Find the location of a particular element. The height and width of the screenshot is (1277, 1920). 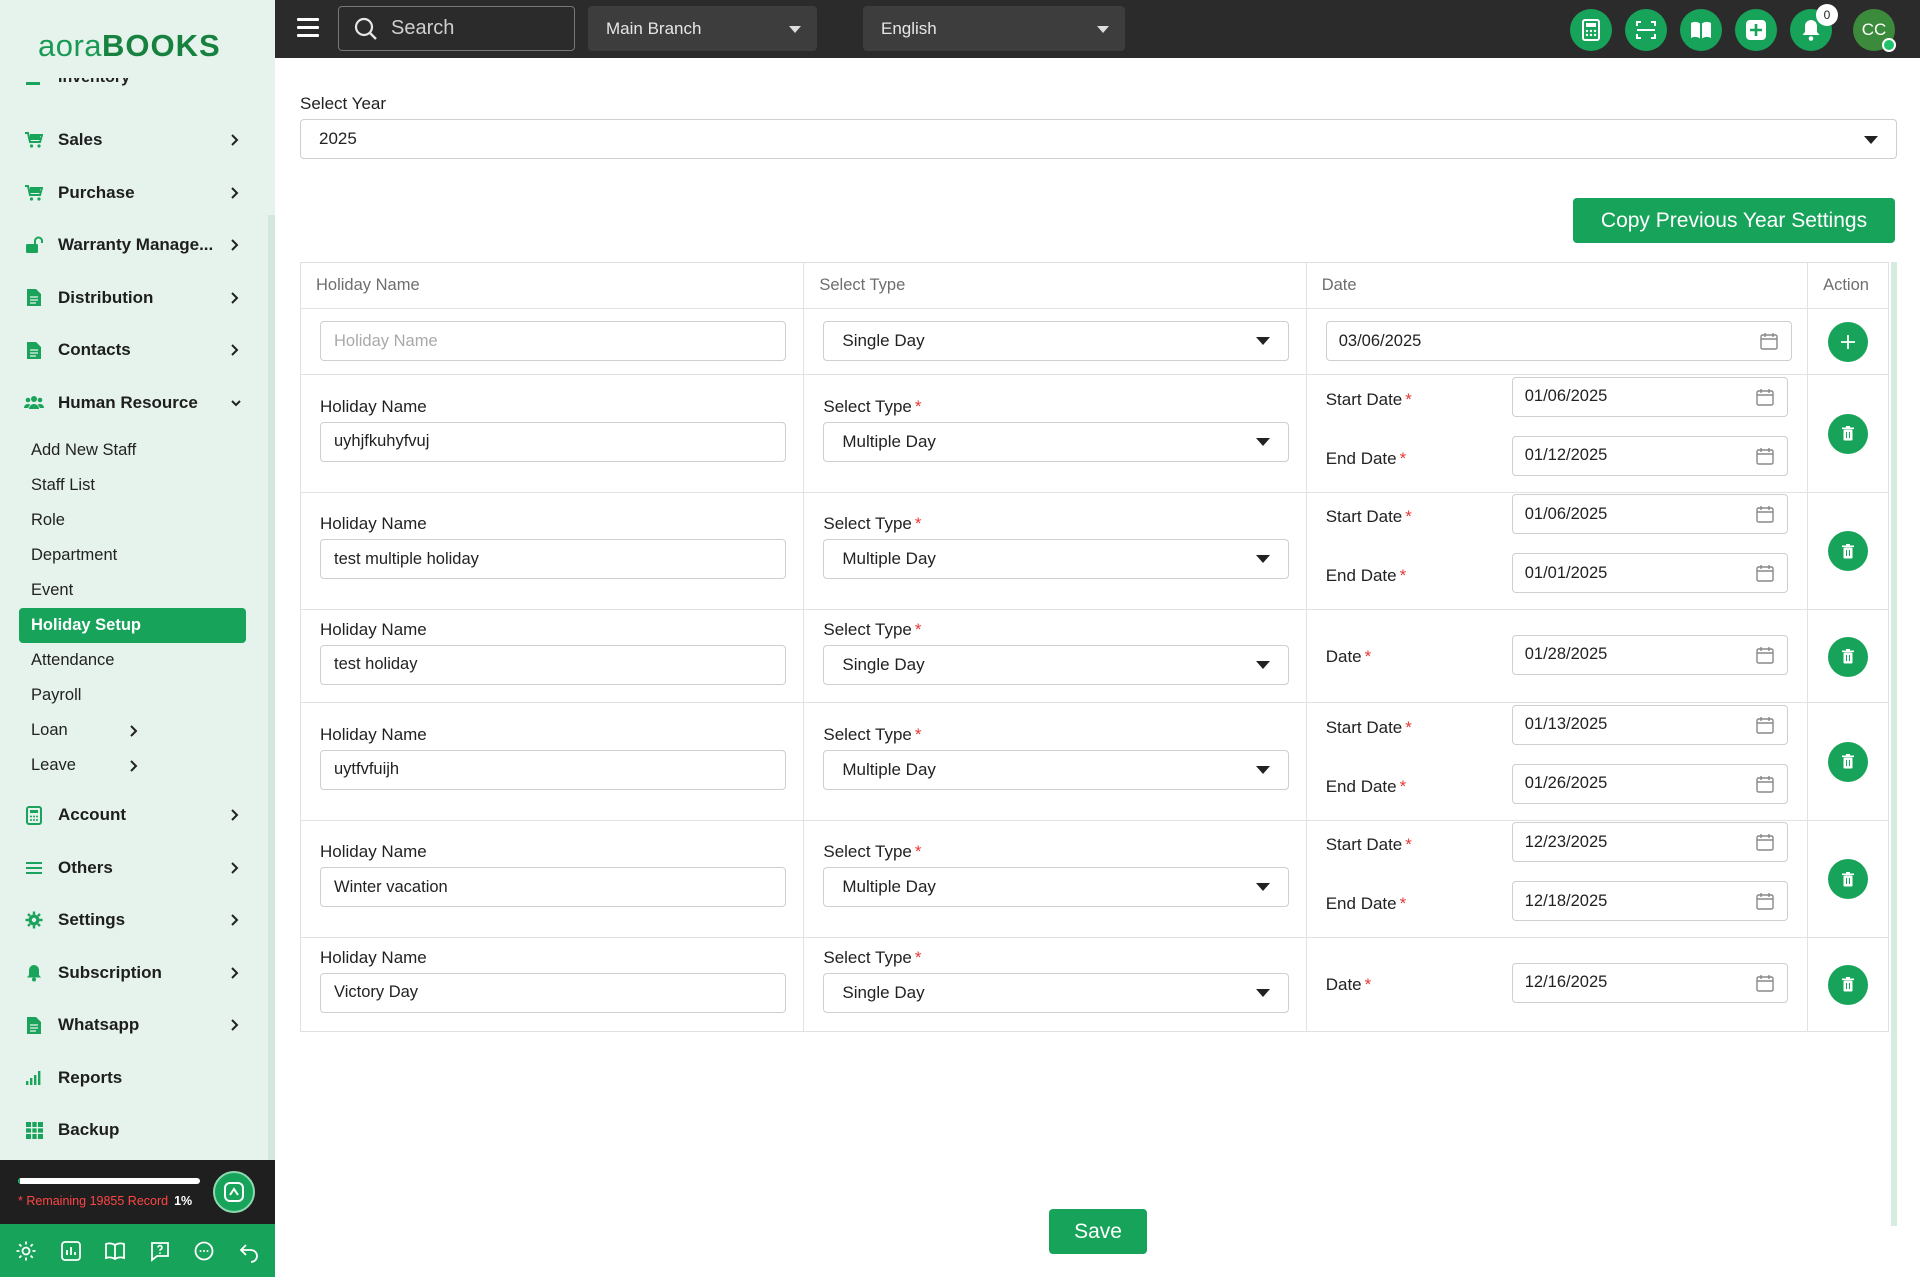

sidebar-item-subscription: Subscription is located at coordinates (134, 973).